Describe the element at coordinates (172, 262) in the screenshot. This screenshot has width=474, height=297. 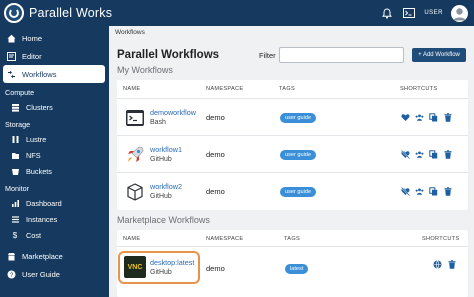
I see `workflow-name-link: desktop:latest` at that location.